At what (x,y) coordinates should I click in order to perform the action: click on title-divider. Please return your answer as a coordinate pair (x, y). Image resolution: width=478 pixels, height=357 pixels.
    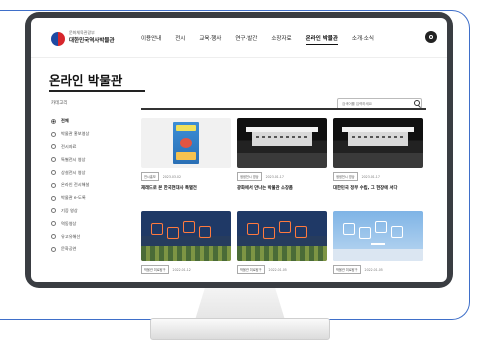
    Looking at the image, I should click on (97, 91).